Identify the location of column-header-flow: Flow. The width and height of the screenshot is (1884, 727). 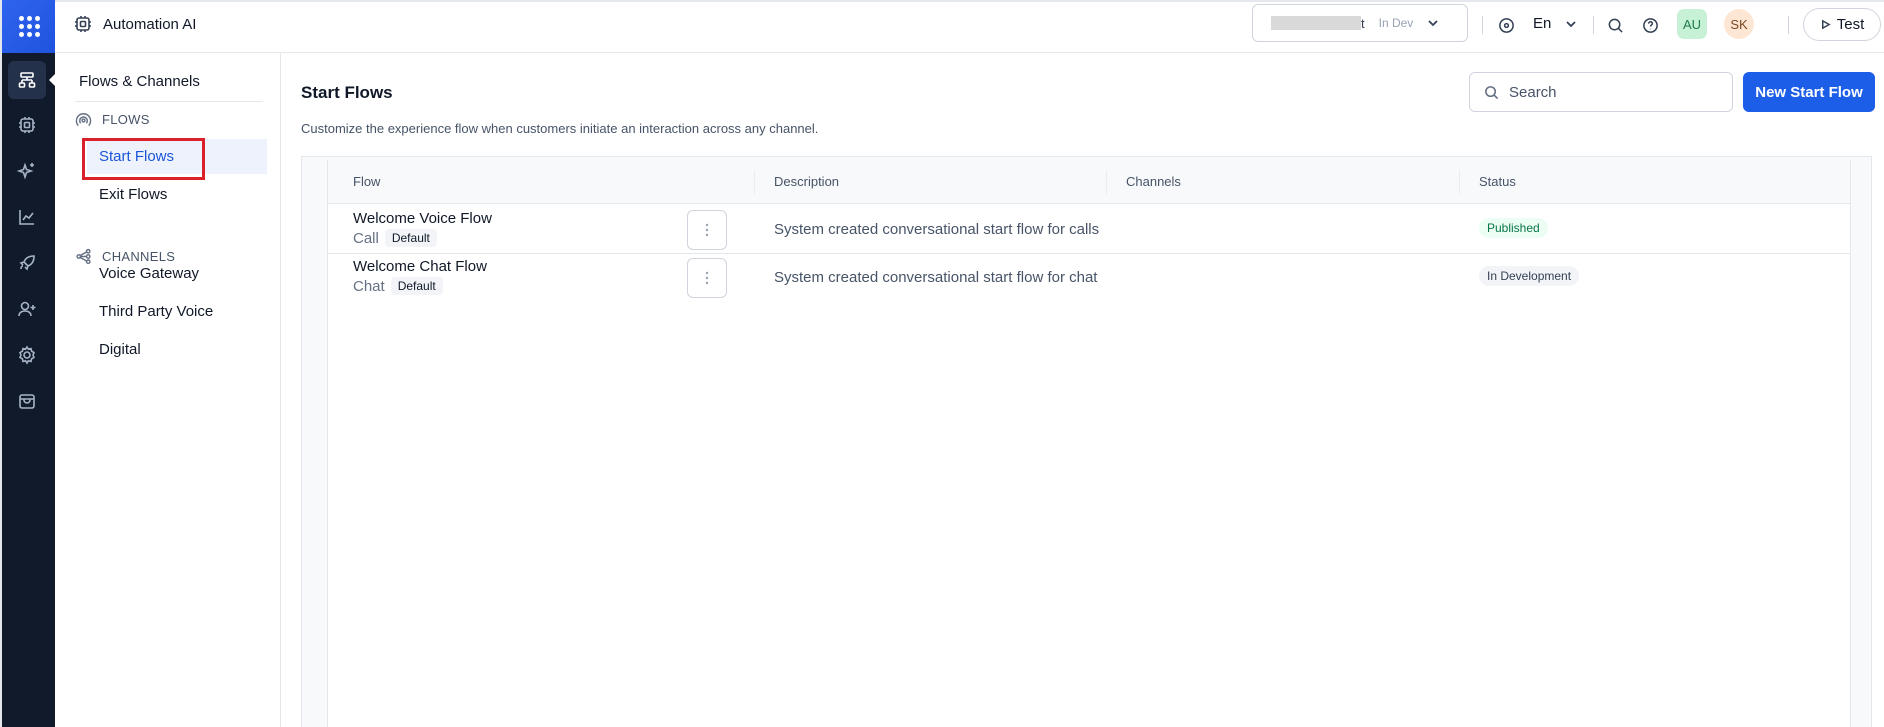
(367, 181).